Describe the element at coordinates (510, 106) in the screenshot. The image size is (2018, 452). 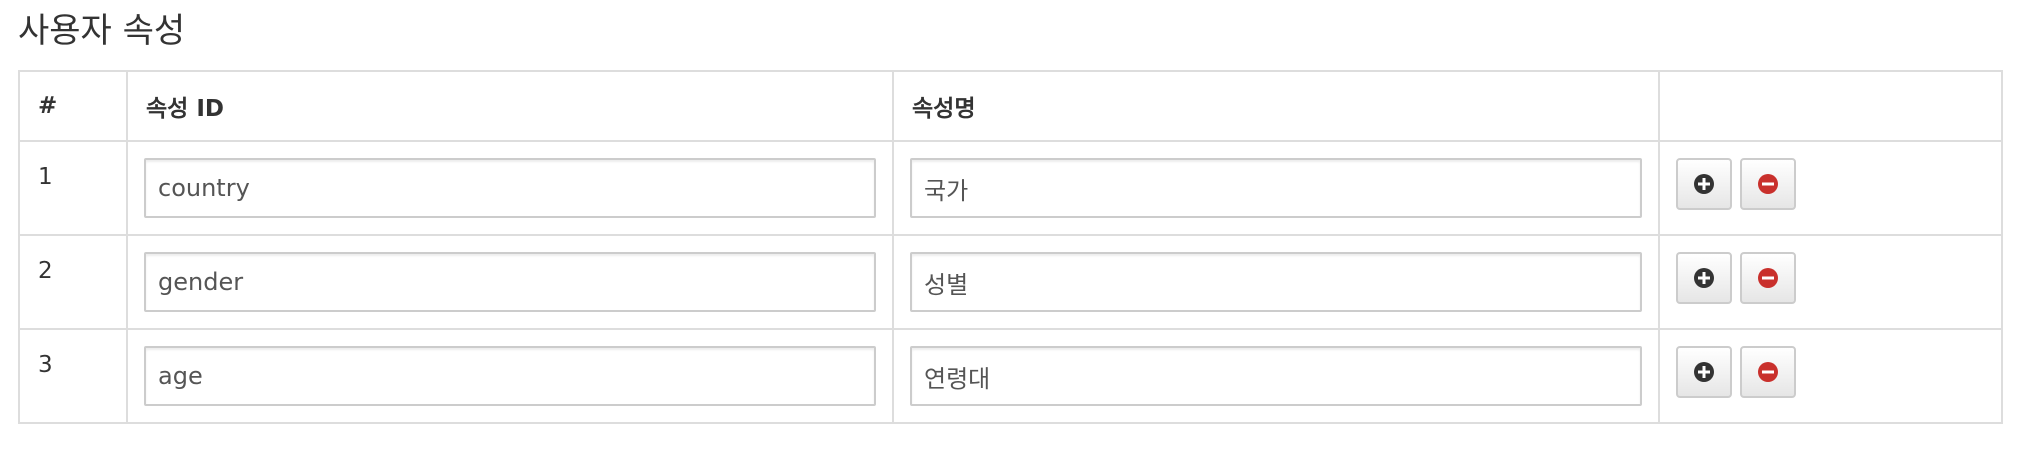
I see `header-attr-id: 속성 ID` at that location.